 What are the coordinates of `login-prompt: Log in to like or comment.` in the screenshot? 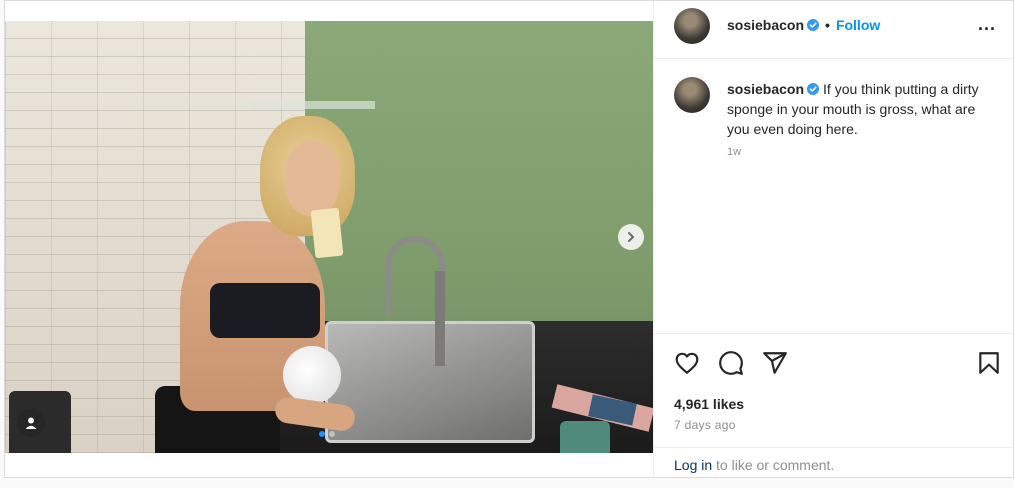 It's located at (833, 462).